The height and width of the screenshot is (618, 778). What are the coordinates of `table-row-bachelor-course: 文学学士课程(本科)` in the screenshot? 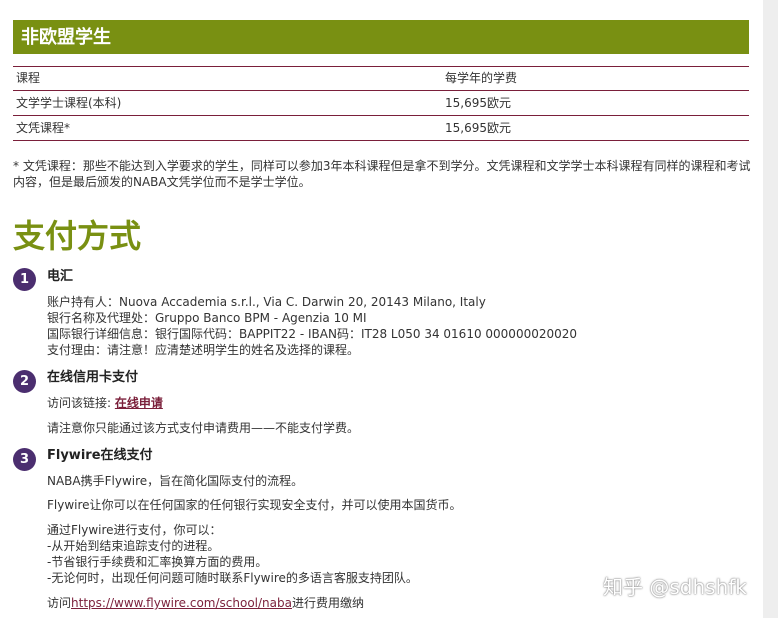 It's located at (69, 103).